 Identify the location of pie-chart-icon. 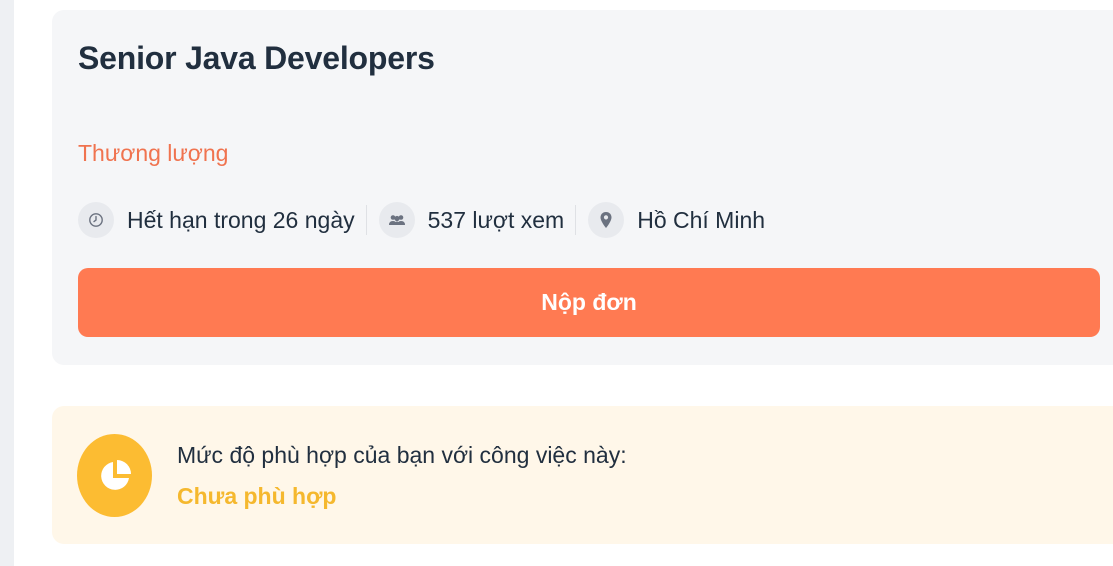
(114, 475).